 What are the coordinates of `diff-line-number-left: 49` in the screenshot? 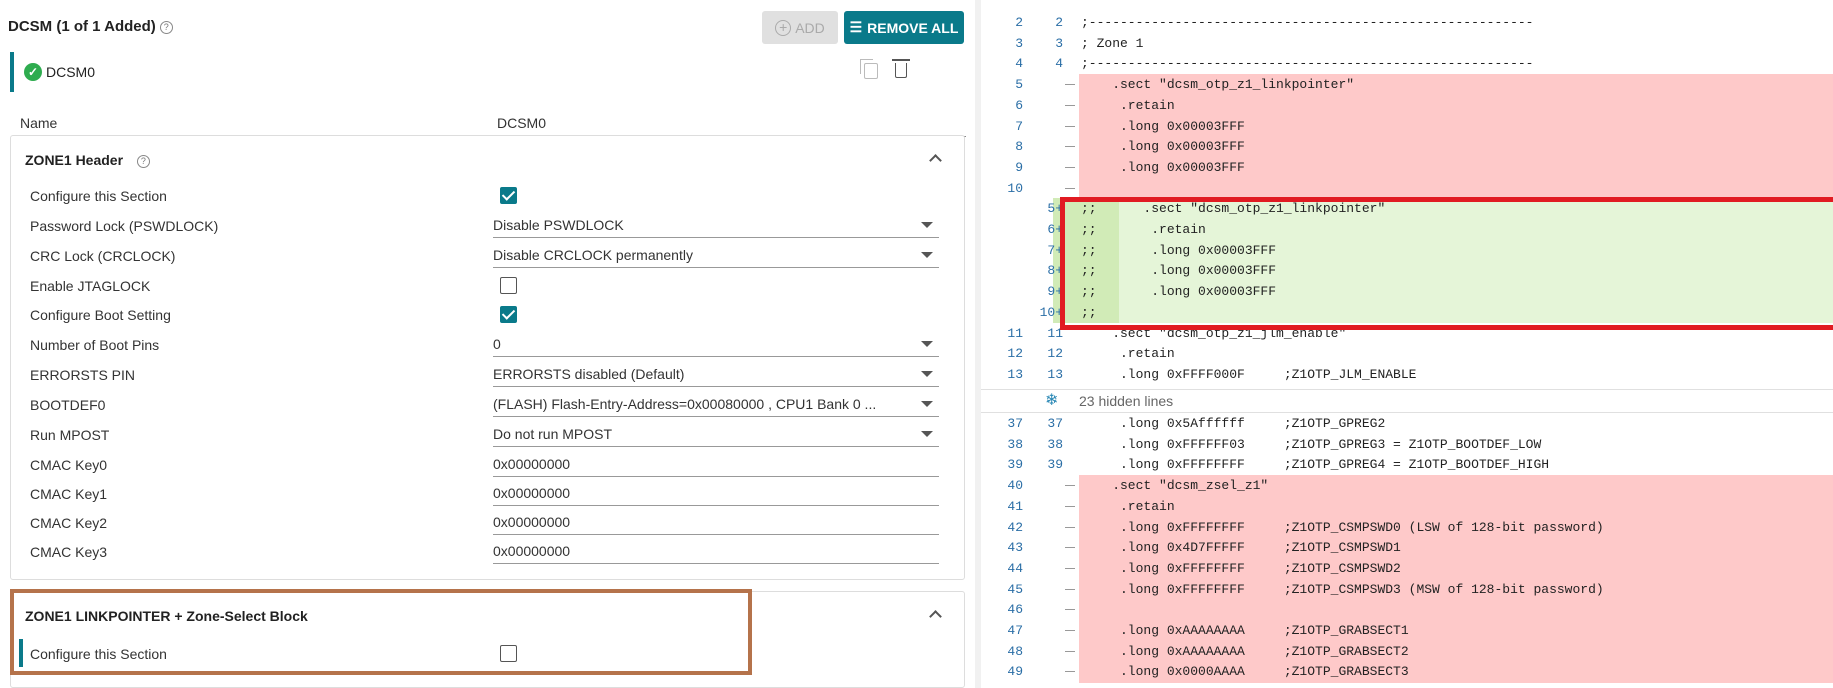 It's located at (1015, 672).